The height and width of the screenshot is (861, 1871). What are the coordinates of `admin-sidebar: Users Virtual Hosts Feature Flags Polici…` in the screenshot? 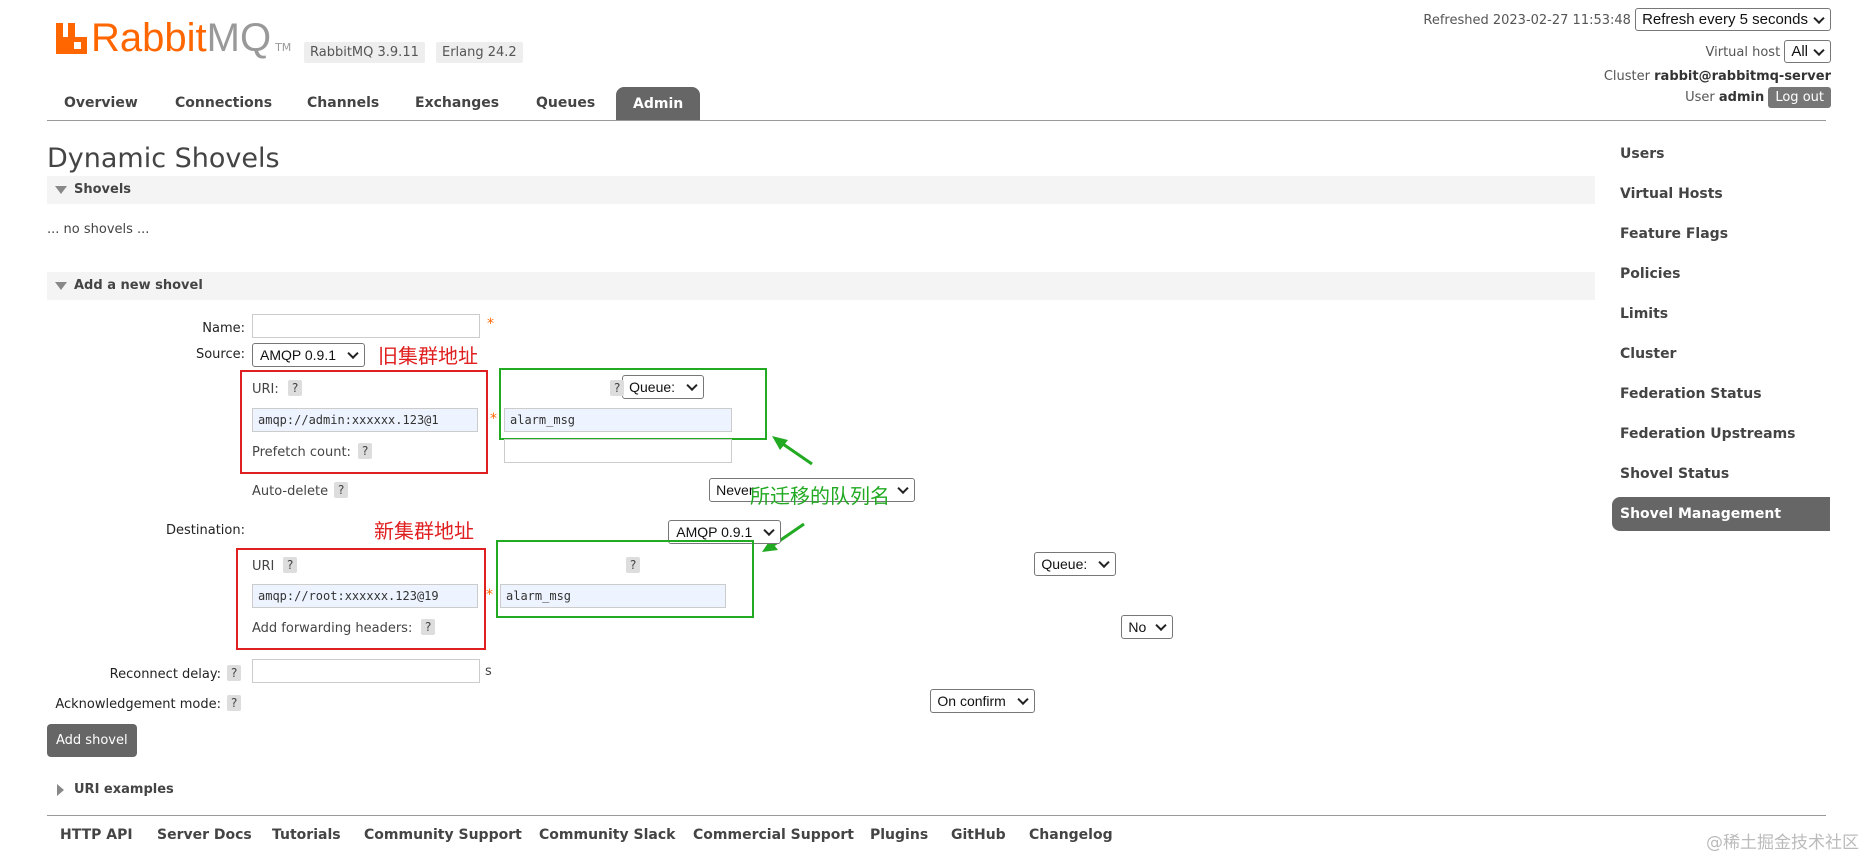 It's located at (1721, 340).